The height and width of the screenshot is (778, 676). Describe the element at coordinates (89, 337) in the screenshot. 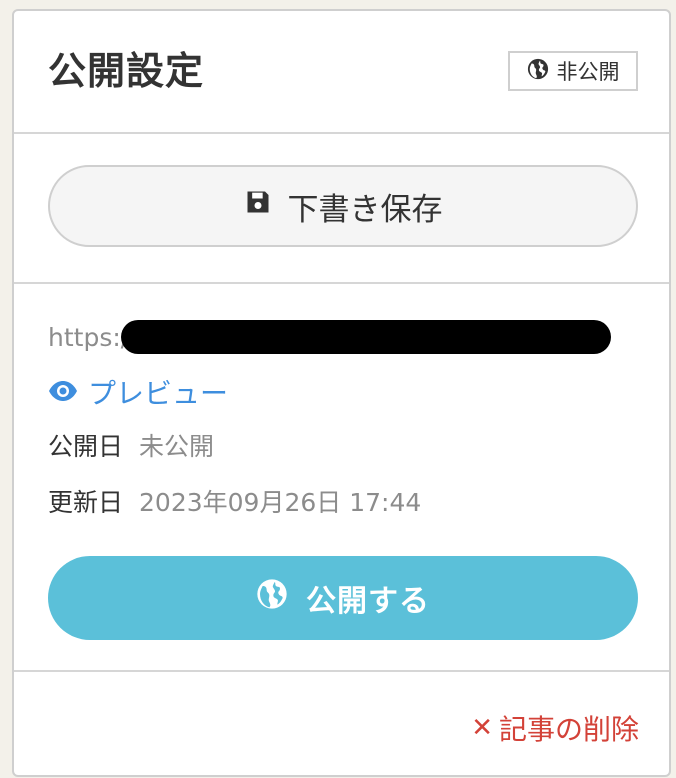

I see `url-prefix: https:/` at that location.